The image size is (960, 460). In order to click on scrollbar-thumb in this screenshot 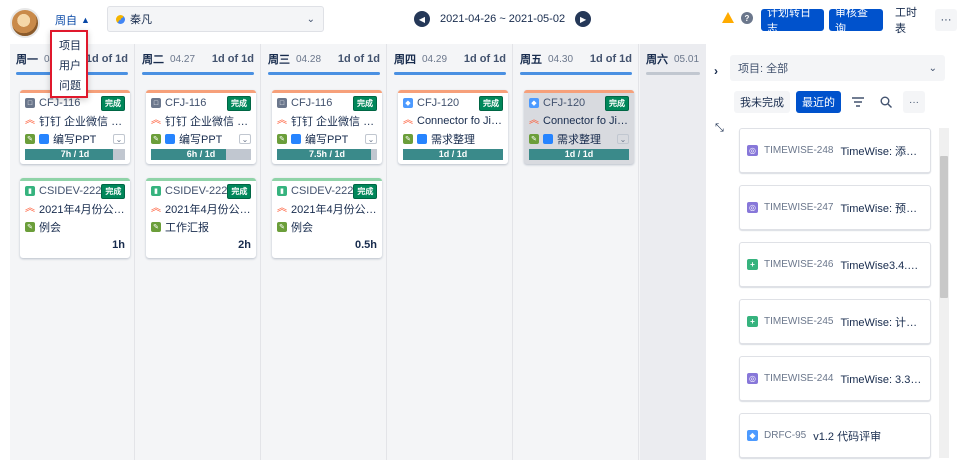, I will do `click(944, 227)`.